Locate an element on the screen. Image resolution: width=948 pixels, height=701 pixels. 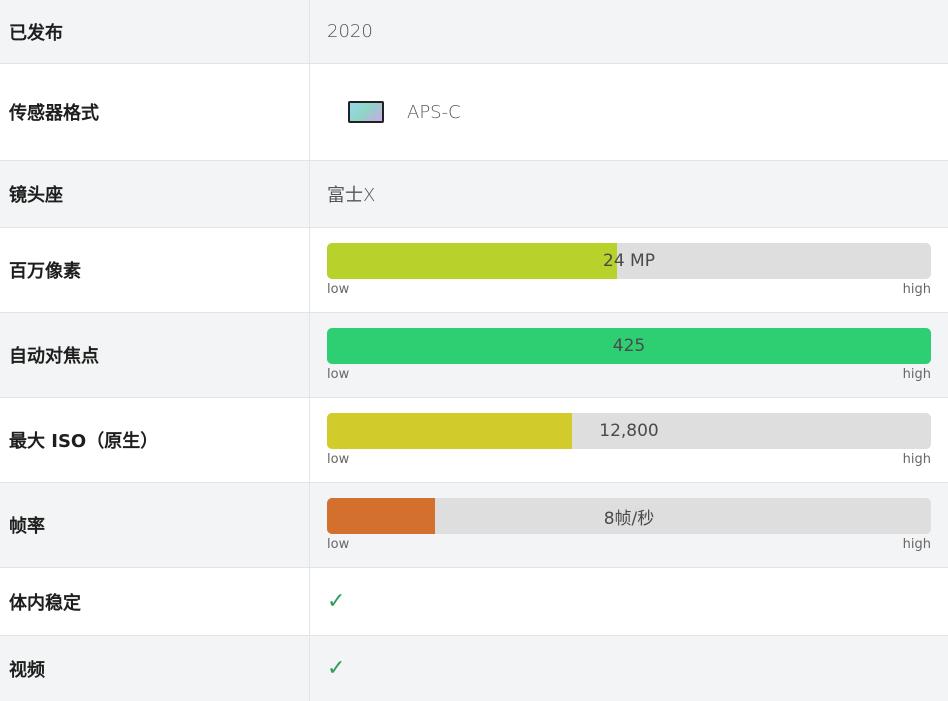
row-max-iso: 最大 ISO（原生） 12,800 low high is located at coordinates (474, 440).